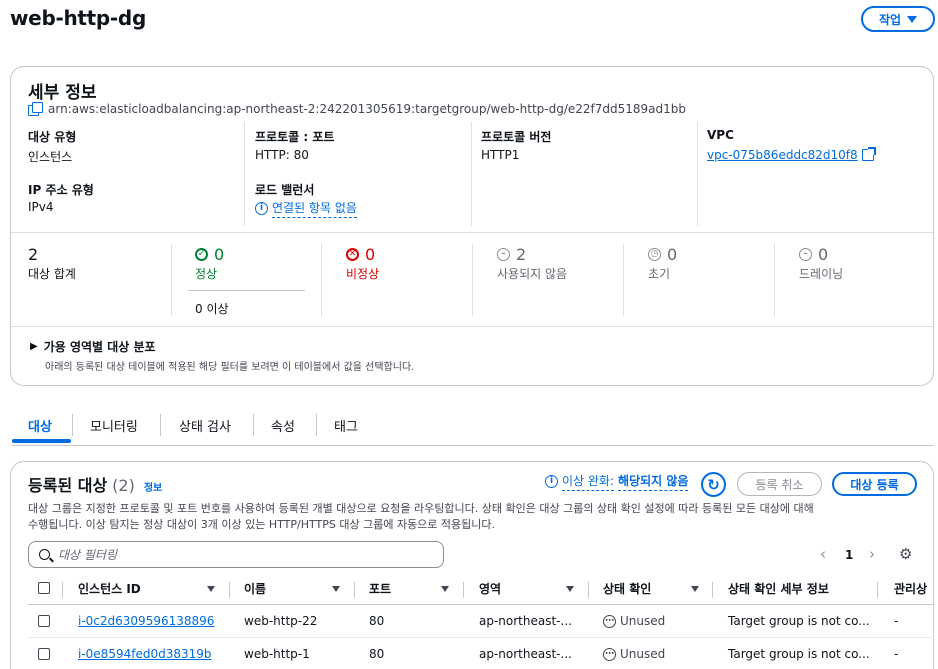 The image size is (938, 669). I want to click on target-type-label: 대상 유형, so click(52, 137).